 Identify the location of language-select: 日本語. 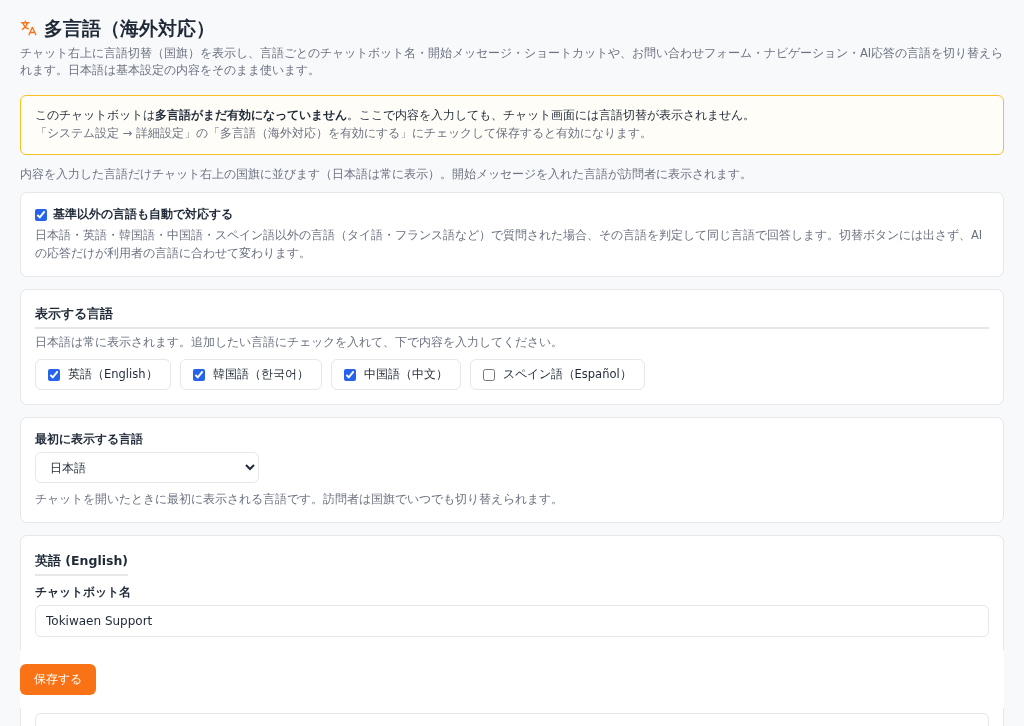
(147, 468).